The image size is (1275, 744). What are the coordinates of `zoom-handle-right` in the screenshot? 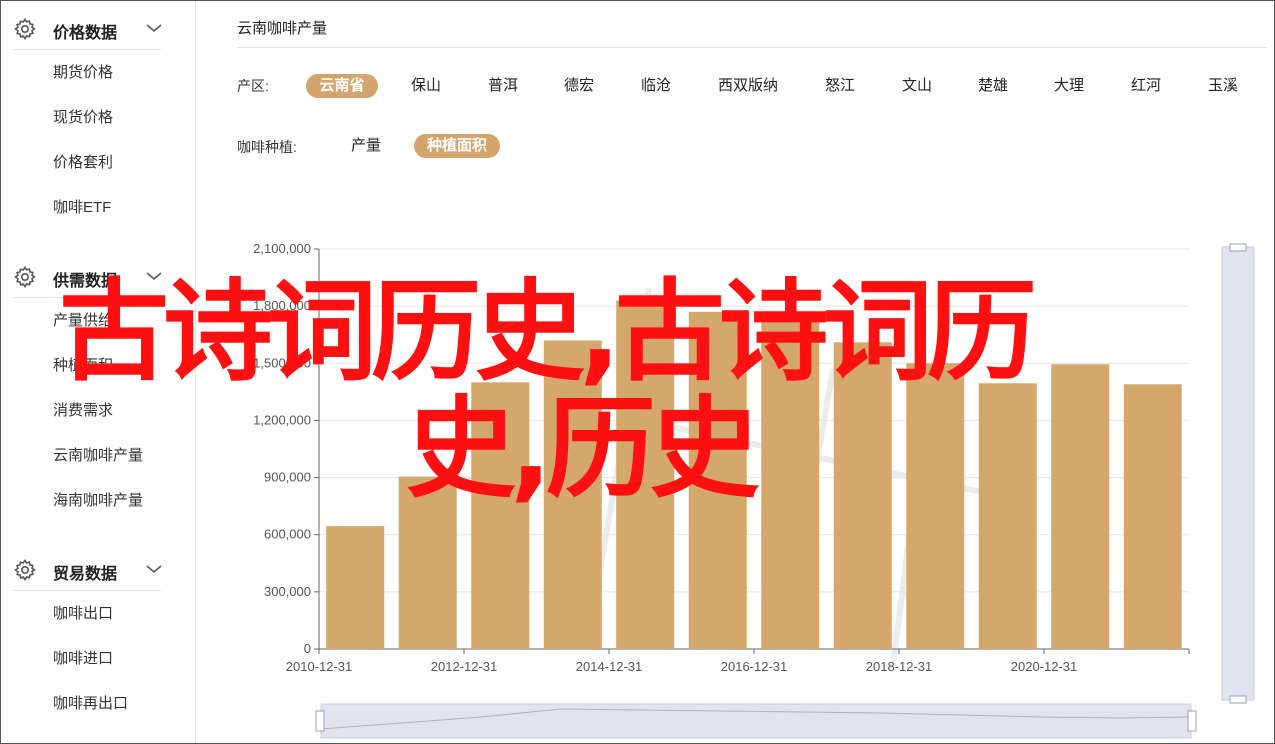 It's located at (1192, 721).